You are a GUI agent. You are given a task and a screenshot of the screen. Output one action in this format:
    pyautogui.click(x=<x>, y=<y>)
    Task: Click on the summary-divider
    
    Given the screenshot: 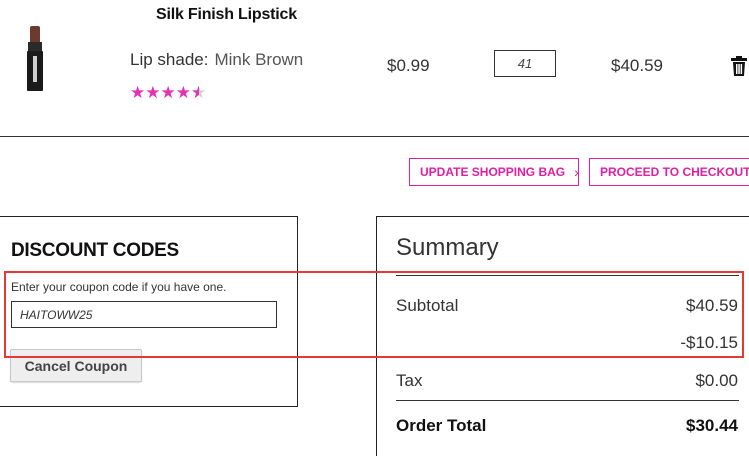 What is the action you would take?
    pyautogui.click(x=567, y=275)
    